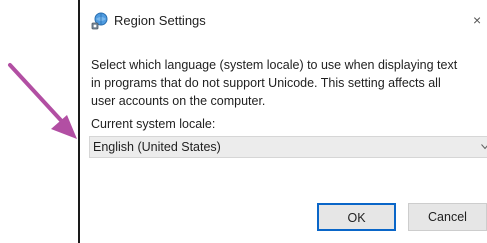 This screenshot has width=487, height=243. I want to click on globe-settings-icon, so click(99, 21).